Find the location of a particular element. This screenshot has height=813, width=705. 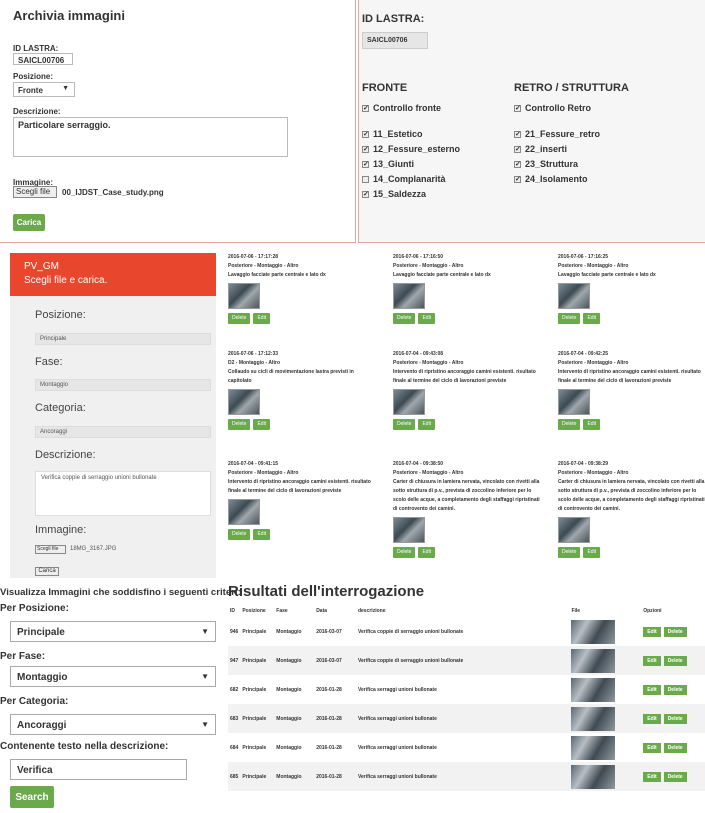

search-position-select: Principale ▼ is located at coordinates (113, 631).